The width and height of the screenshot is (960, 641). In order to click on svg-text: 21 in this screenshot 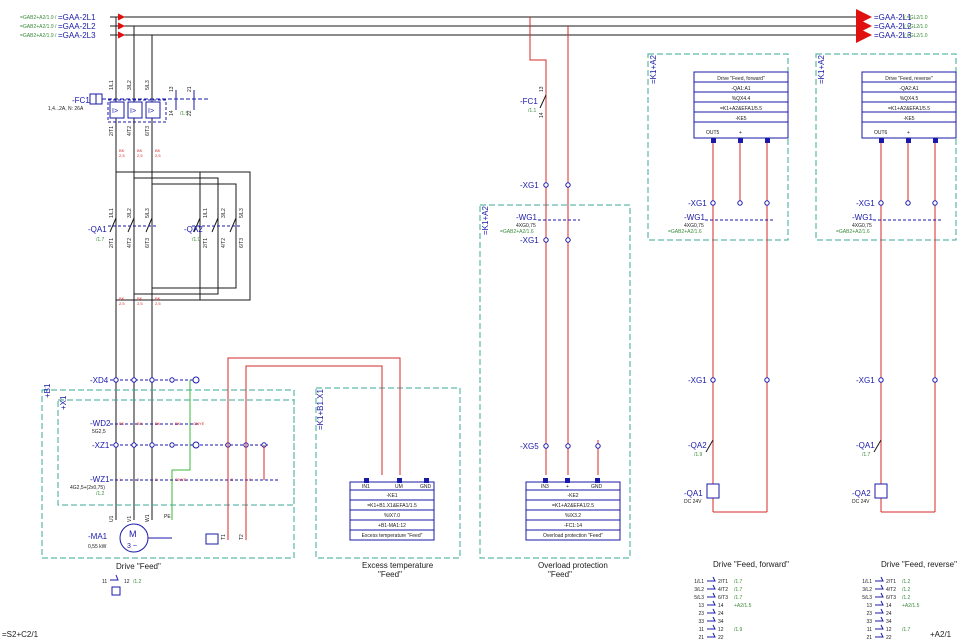, I will do `click(190, 89)`.